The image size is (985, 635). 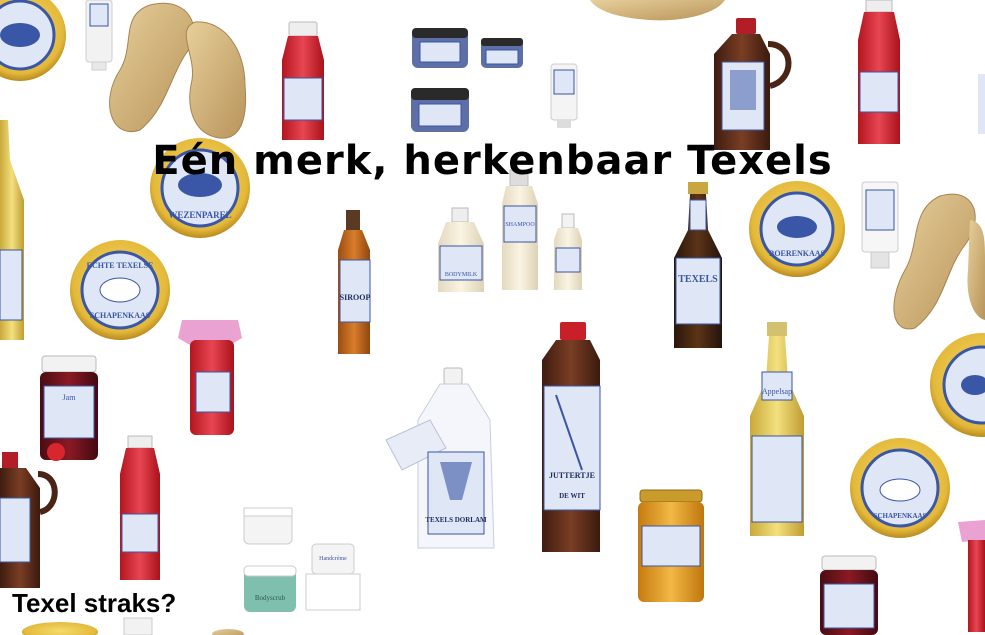 What do you see at coordinates (981, 104) in the screenshot?
I see `edge-item-right` at bounding box center [981, 104].